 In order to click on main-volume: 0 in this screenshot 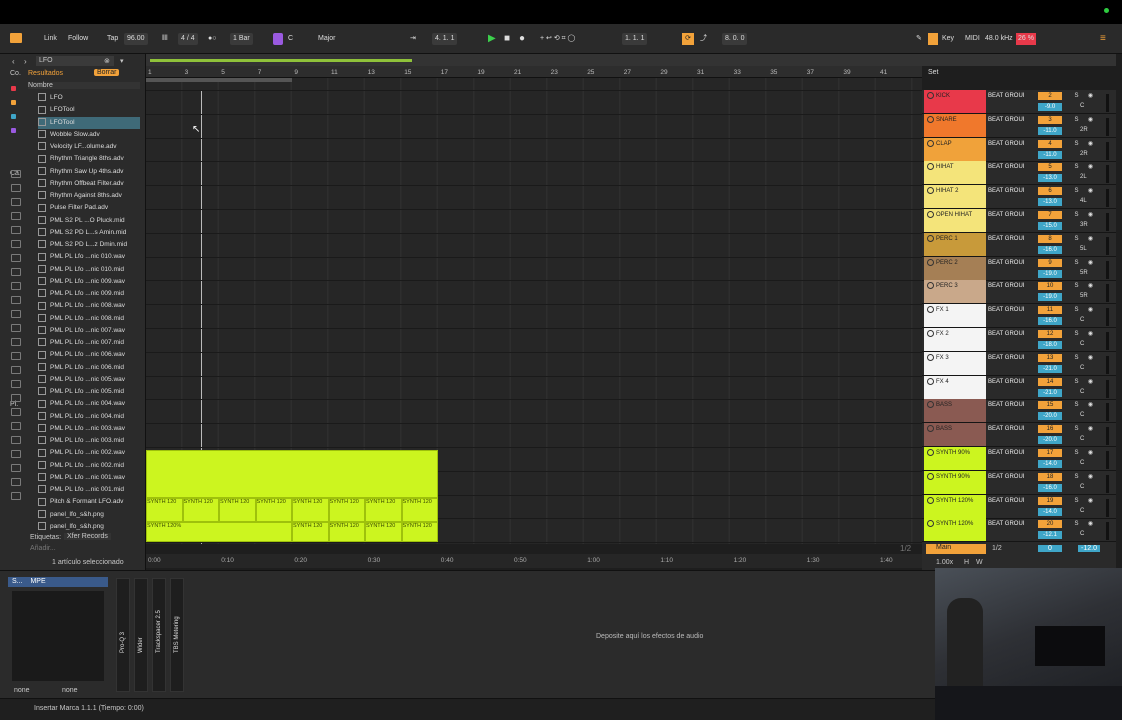, I will do `click(1050, 548)`.